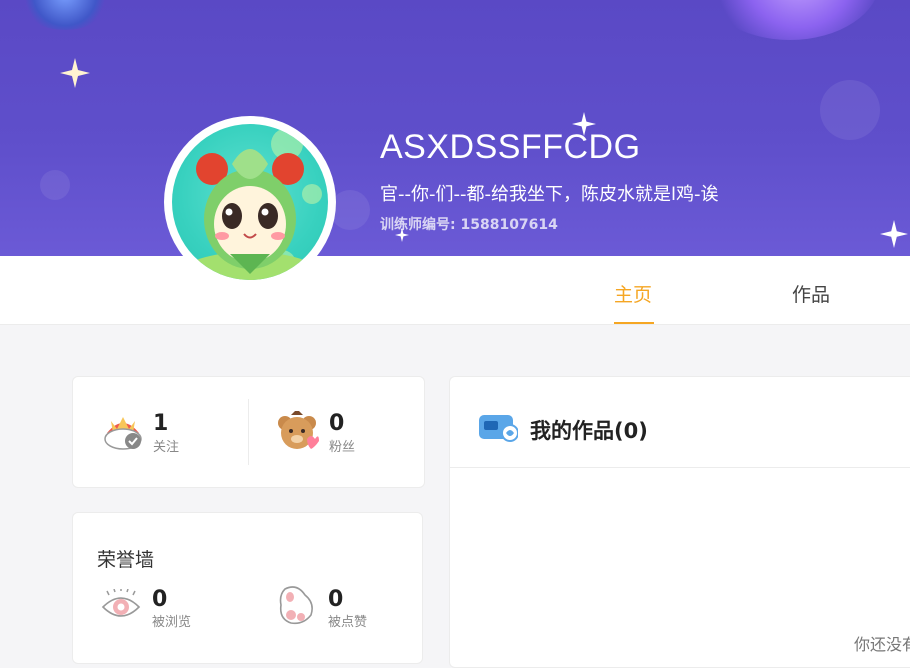 The height and width of the screenshot is (668, 910). I want to click on following-count: 1, so click(161, 423).